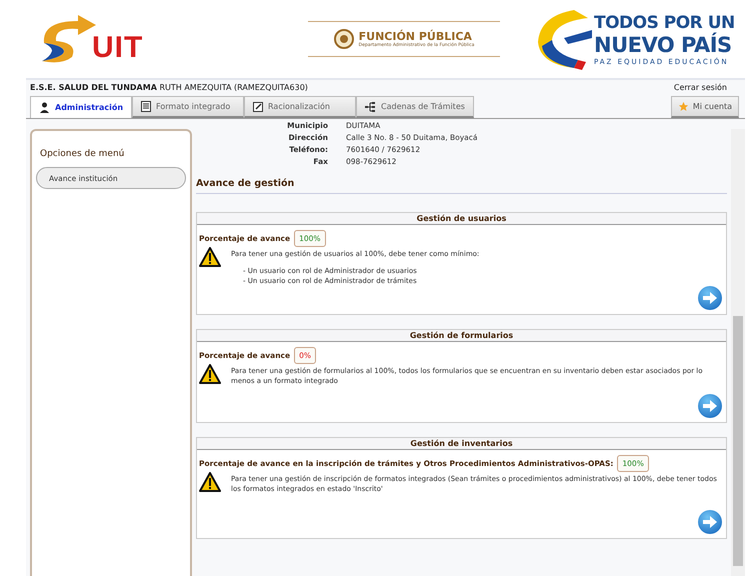 The height and width of the screenshot is (576, 749). Describe the element at coordinates (663, 44) in the screenshot. I see `slogan-line: NUEVO PAÍS` at that location.